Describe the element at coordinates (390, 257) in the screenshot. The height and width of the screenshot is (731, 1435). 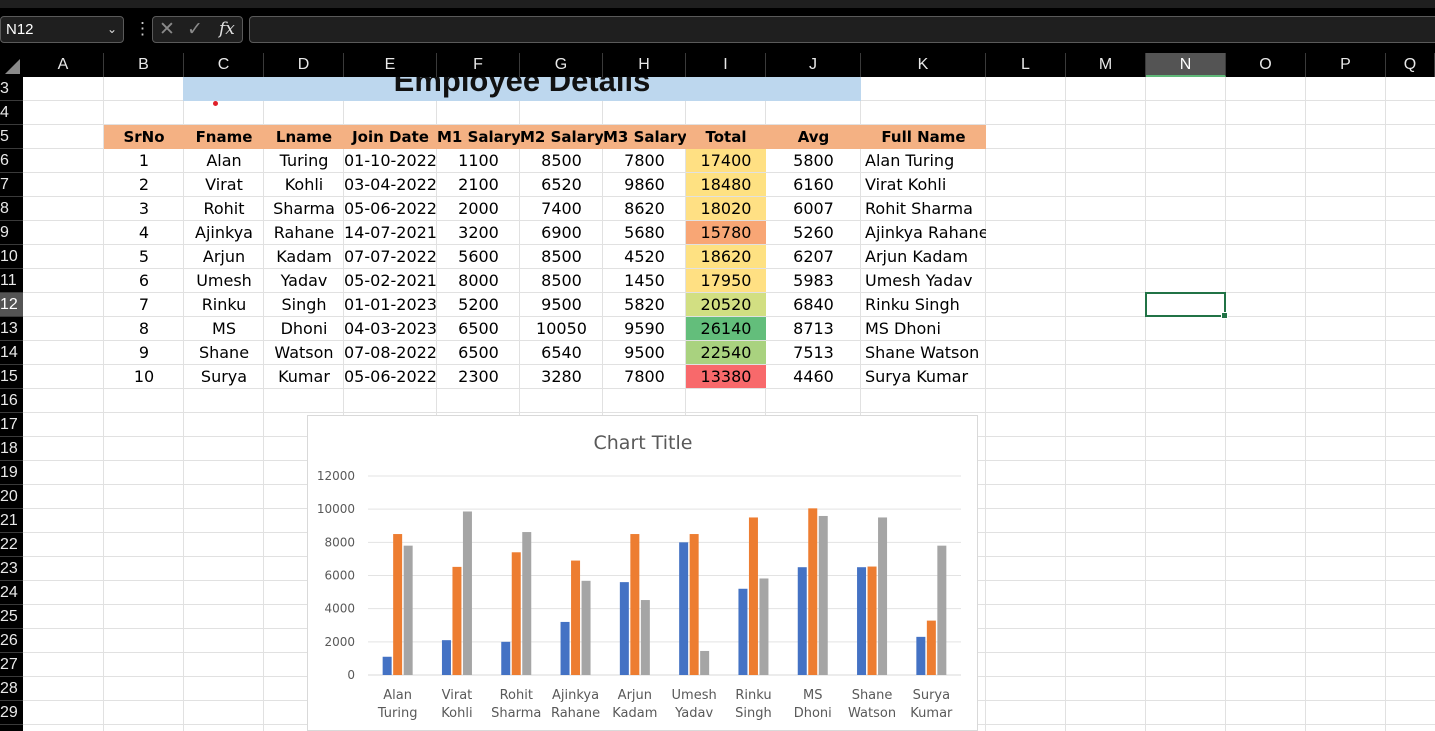
I see `table-cell: 07-07-2022` at that location.